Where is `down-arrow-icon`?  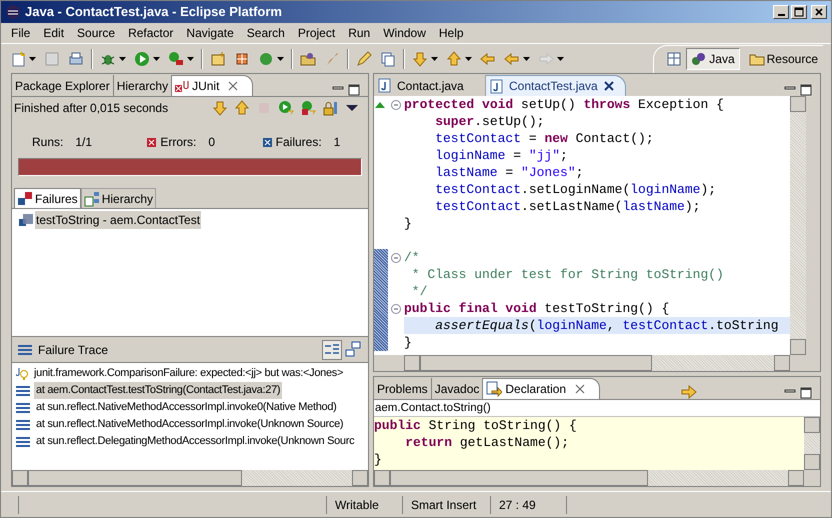
down-arrow-icon is located at coordinates (420, 58).